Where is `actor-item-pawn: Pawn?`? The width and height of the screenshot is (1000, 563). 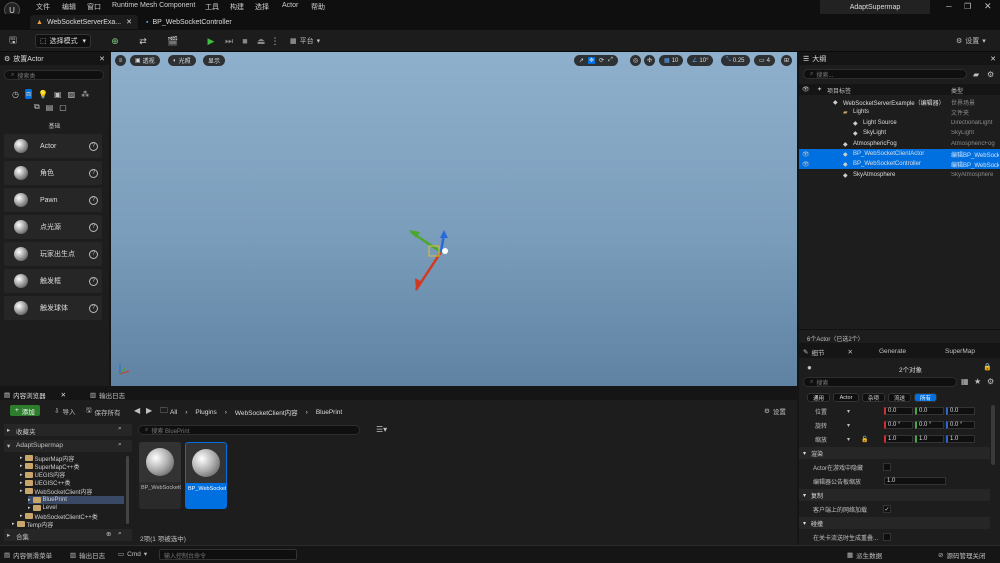 actor-item-pawn: Pawn? is located at coordinates (53, 200).